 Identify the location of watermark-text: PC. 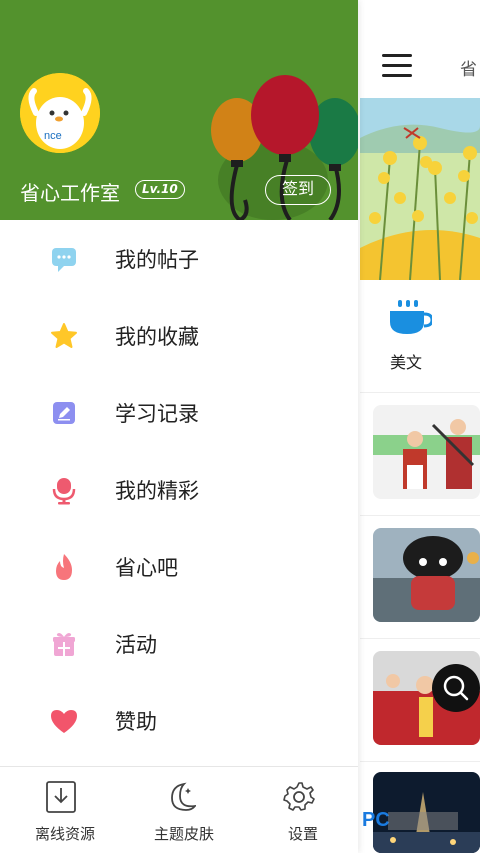
(376, 820).